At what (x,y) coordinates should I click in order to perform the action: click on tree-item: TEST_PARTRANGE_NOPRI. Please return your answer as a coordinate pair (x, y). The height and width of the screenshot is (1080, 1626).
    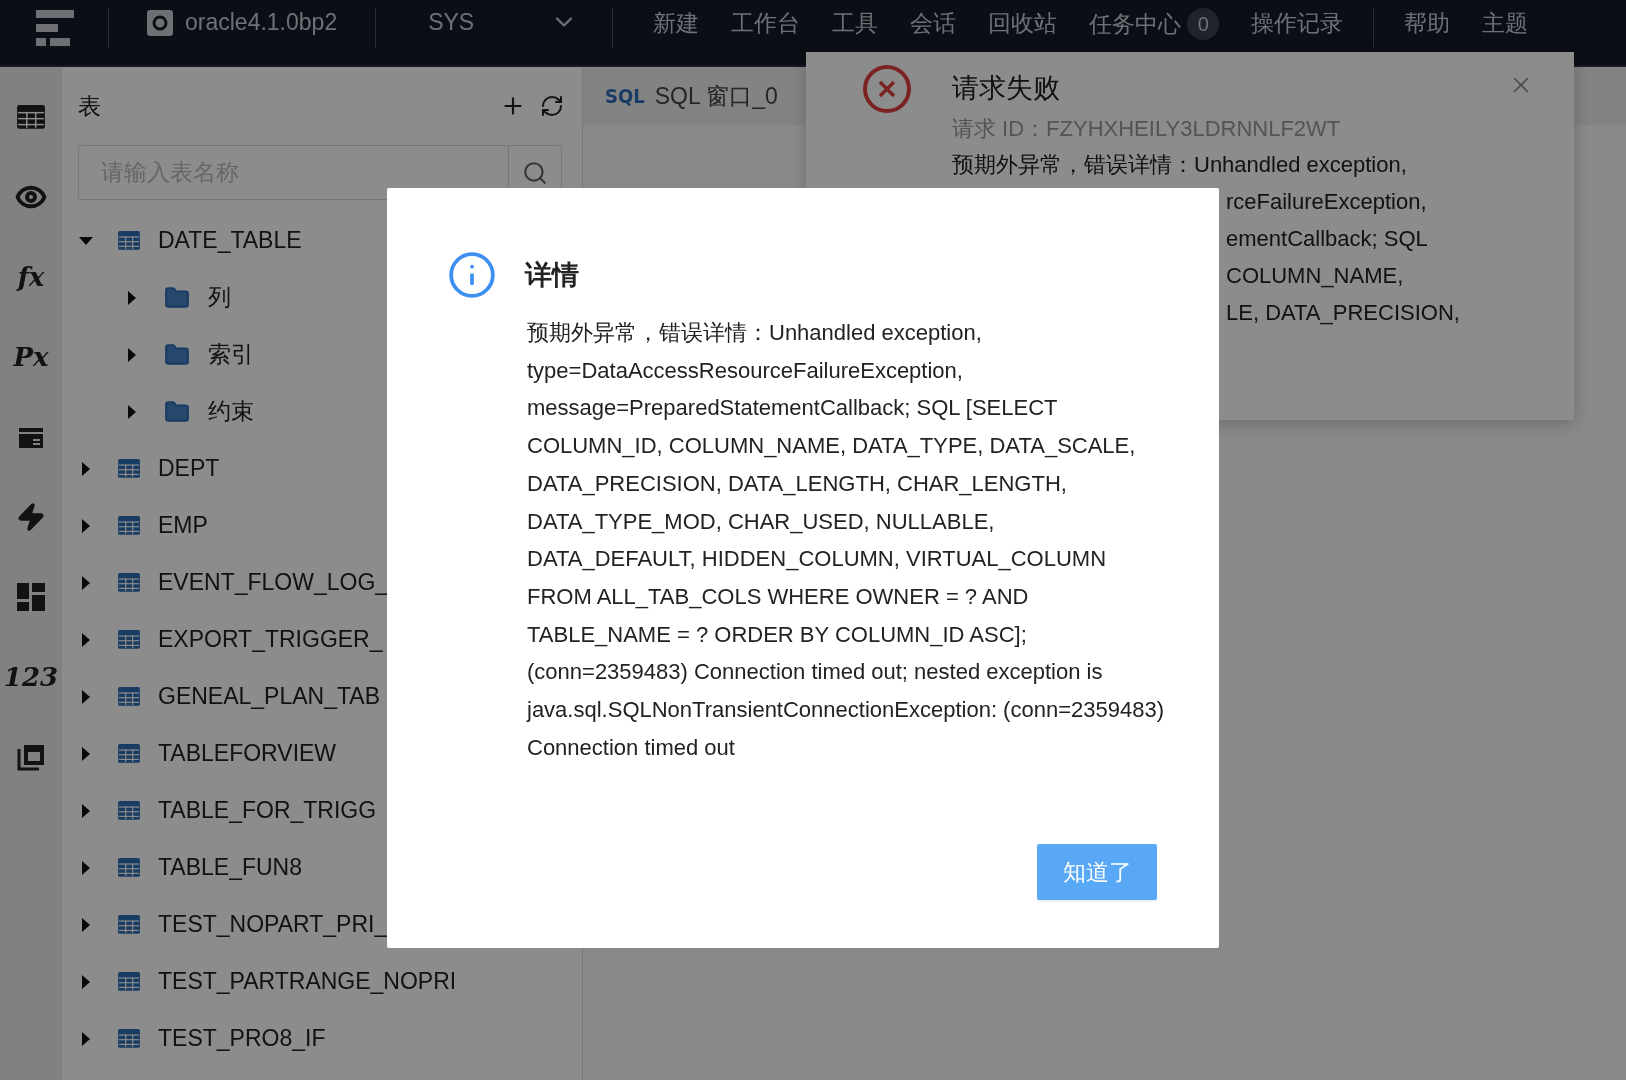
    Looking at the image, I should click on (307, 981).